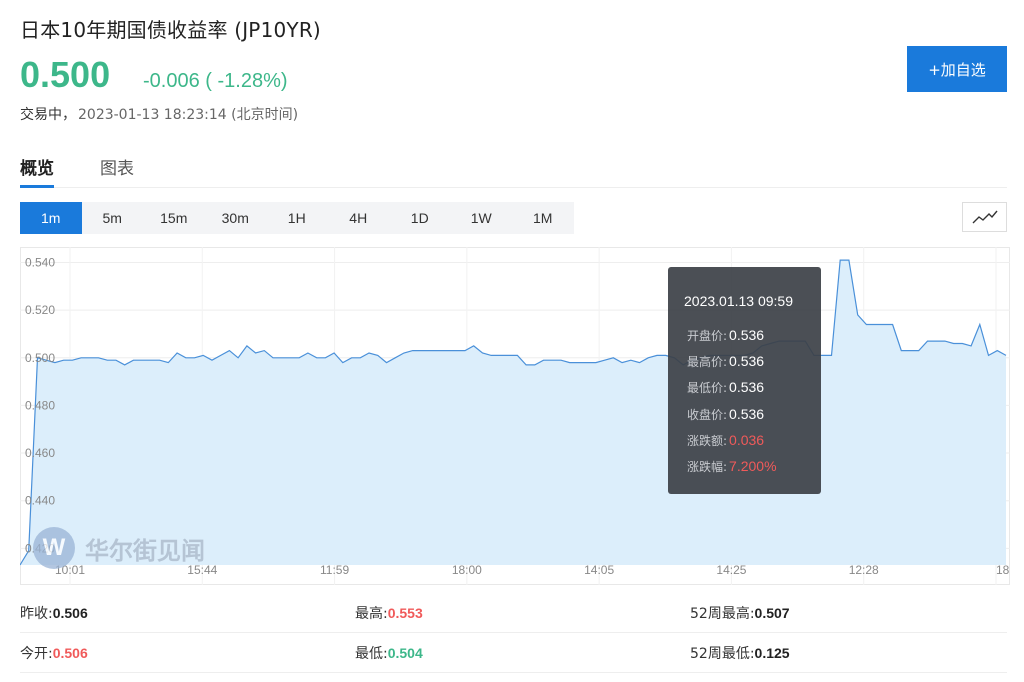 The width and height of the screenshot is (1024, 682). Describe the element at coordinates (37, 171) in the screenshot. I see `tab-overview: 概览` at that location.